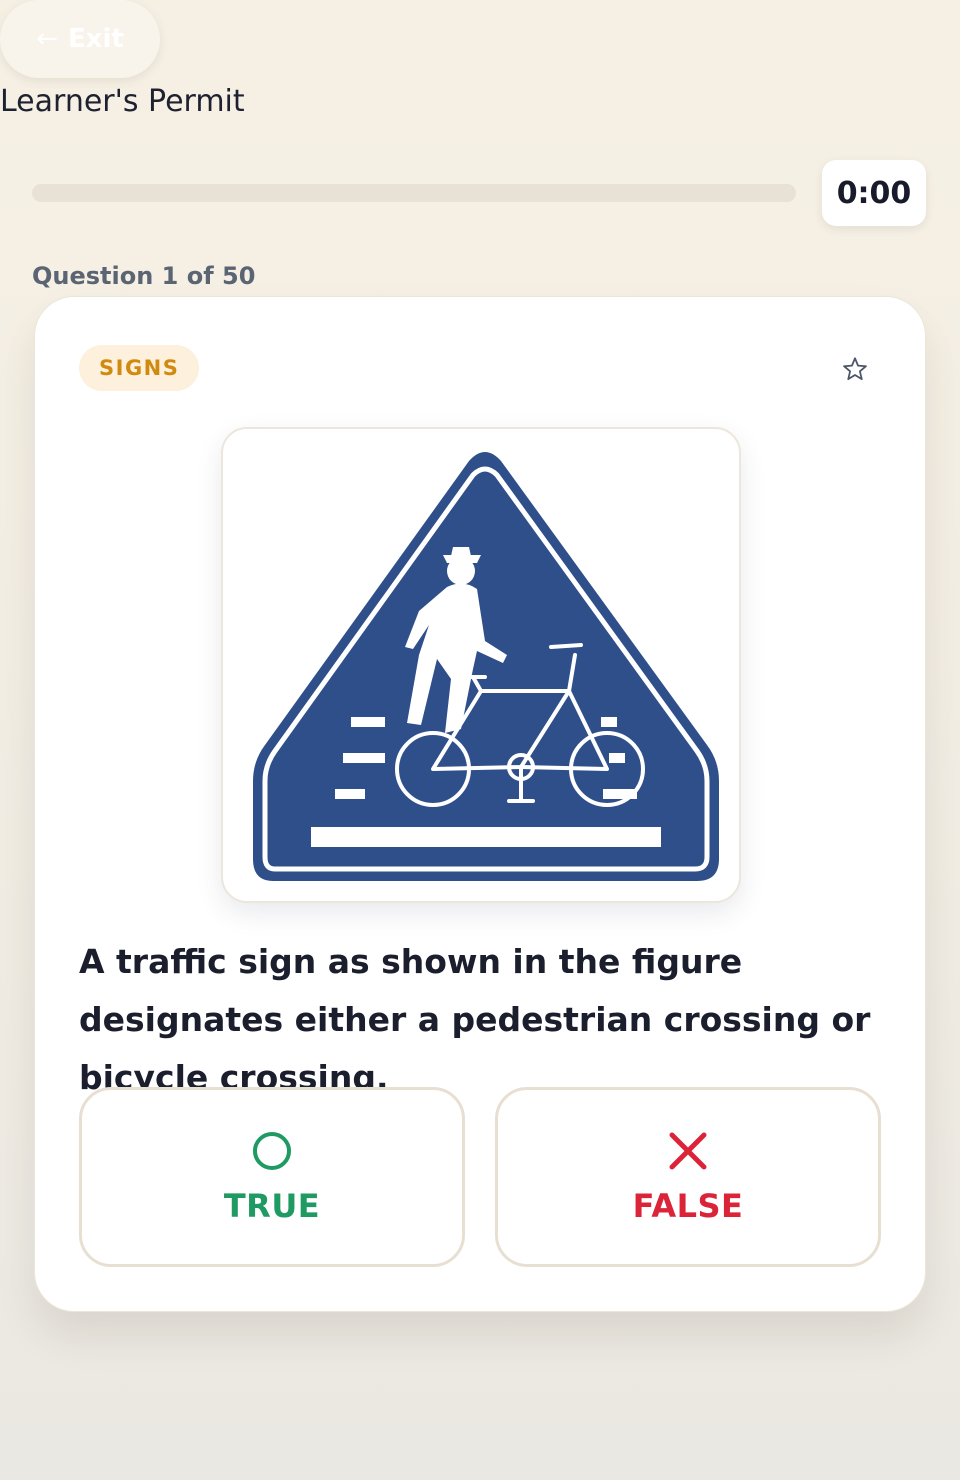 This screenshot has width=960, height=1480. I want to click on question-counter: Question 1 of 50, so click(144, 276).